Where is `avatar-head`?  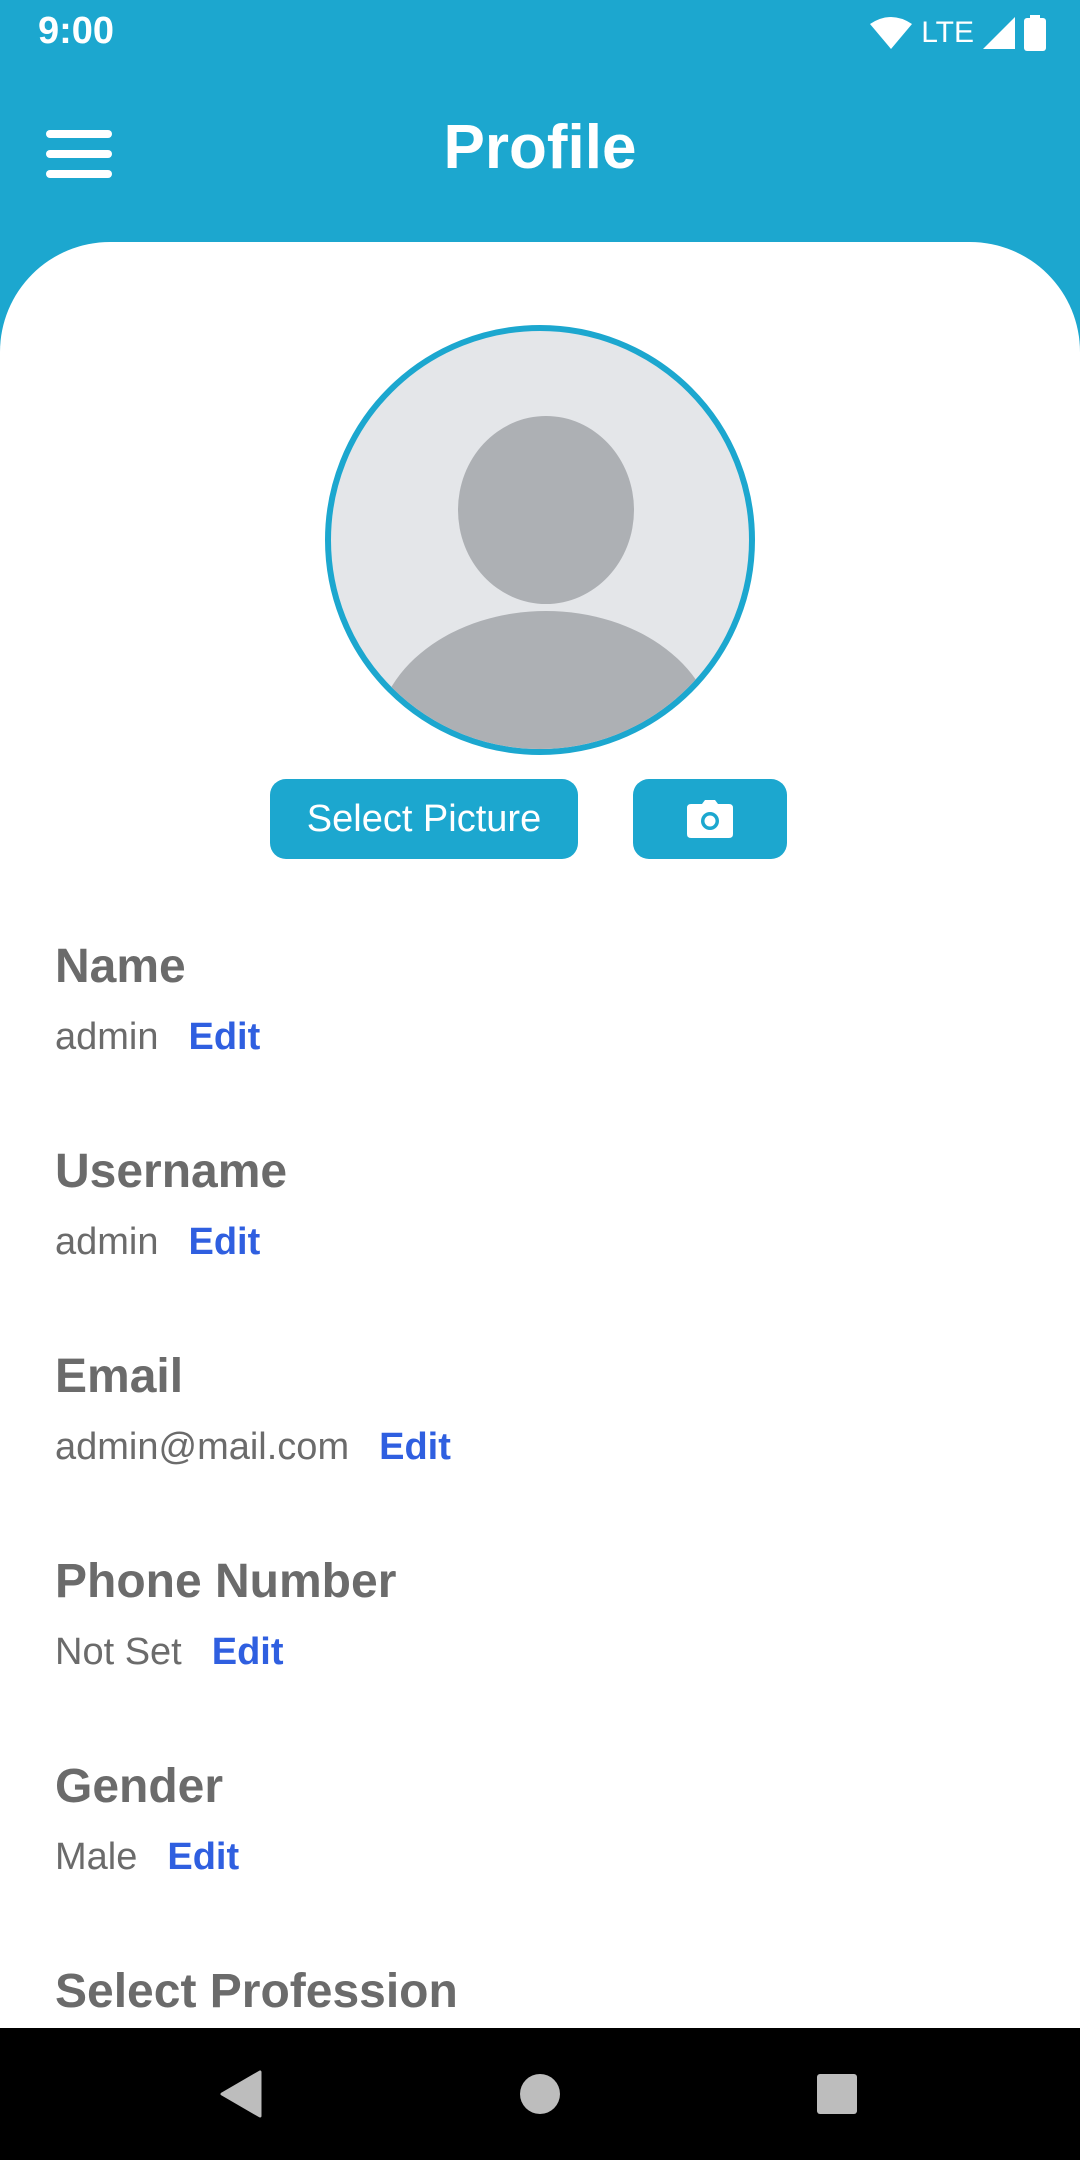 avatar-head is located at coordinates (546, 510).